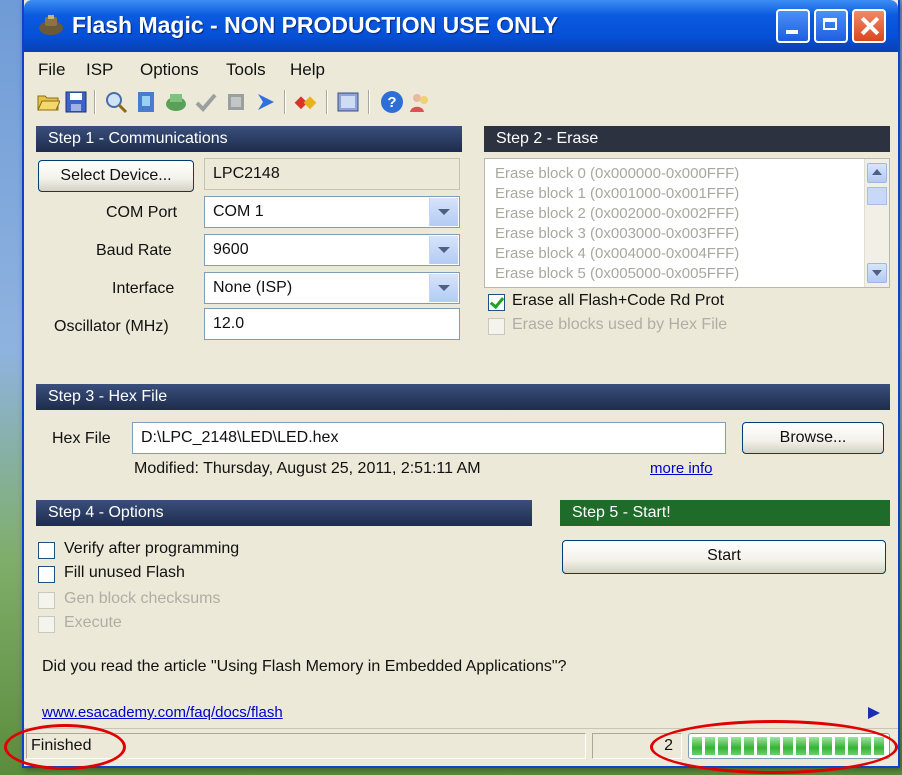  What do you see at coordinates (231, 249) in the screenshot?
I see `baud-rate-value: 9600` at bounding box center [231, 249].